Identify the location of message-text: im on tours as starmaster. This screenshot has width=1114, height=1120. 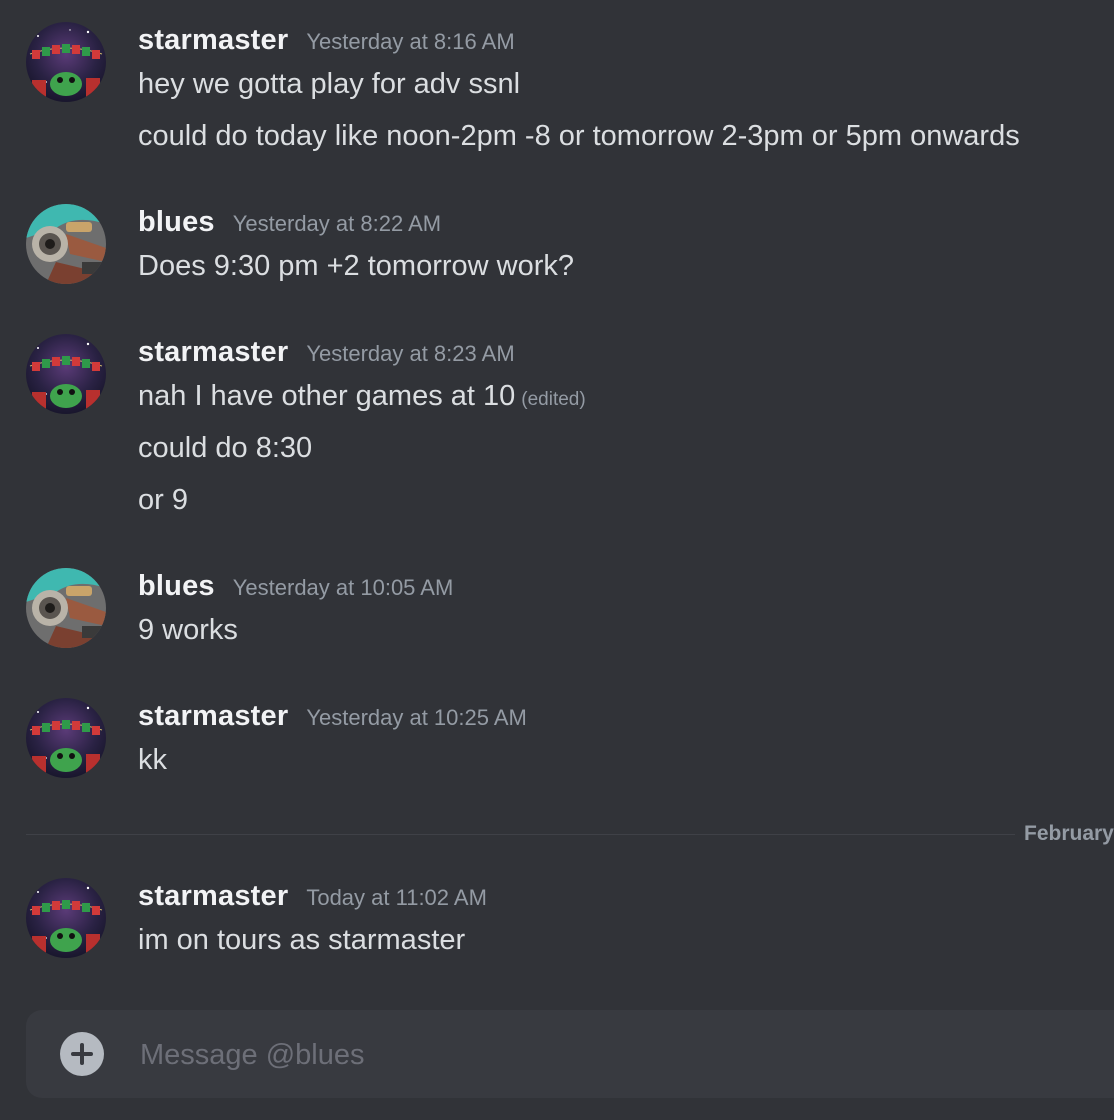
(302, 940).